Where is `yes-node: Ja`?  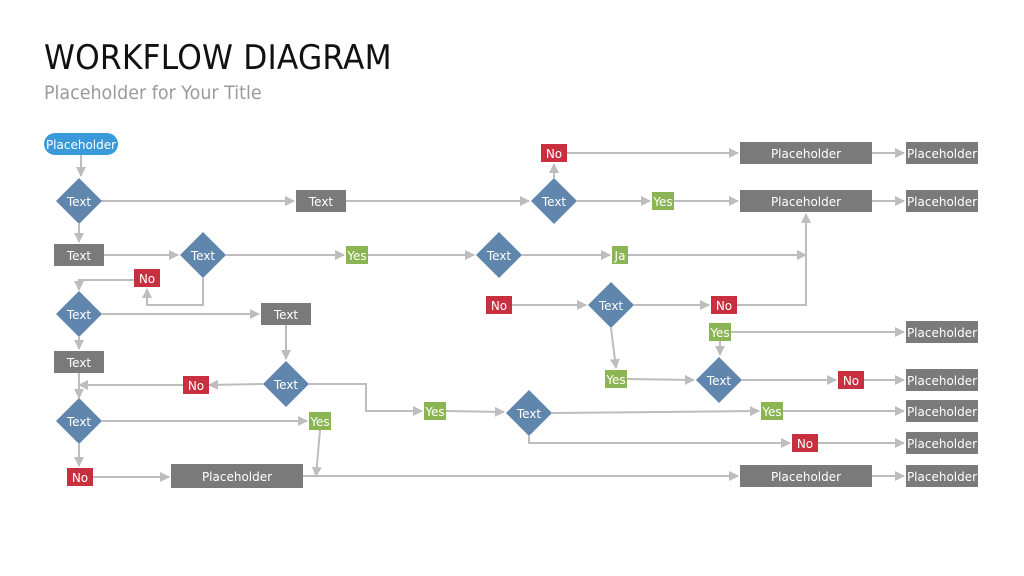
yes-node: Ja is located at coordinates (620, 255).